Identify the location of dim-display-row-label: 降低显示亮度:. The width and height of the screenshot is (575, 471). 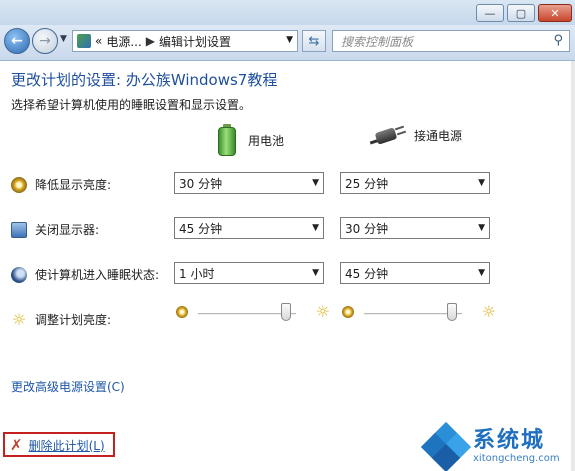
(61, 184).